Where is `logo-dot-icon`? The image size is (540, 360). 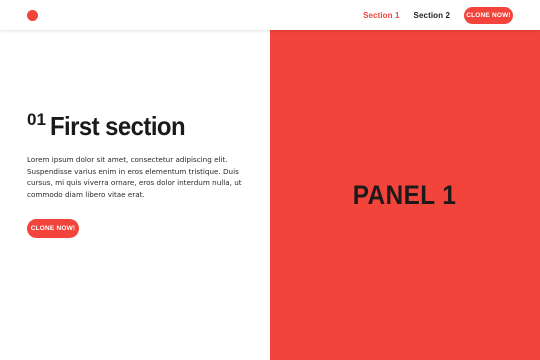 logo-dot-icon is located at coordinates (32, 15).